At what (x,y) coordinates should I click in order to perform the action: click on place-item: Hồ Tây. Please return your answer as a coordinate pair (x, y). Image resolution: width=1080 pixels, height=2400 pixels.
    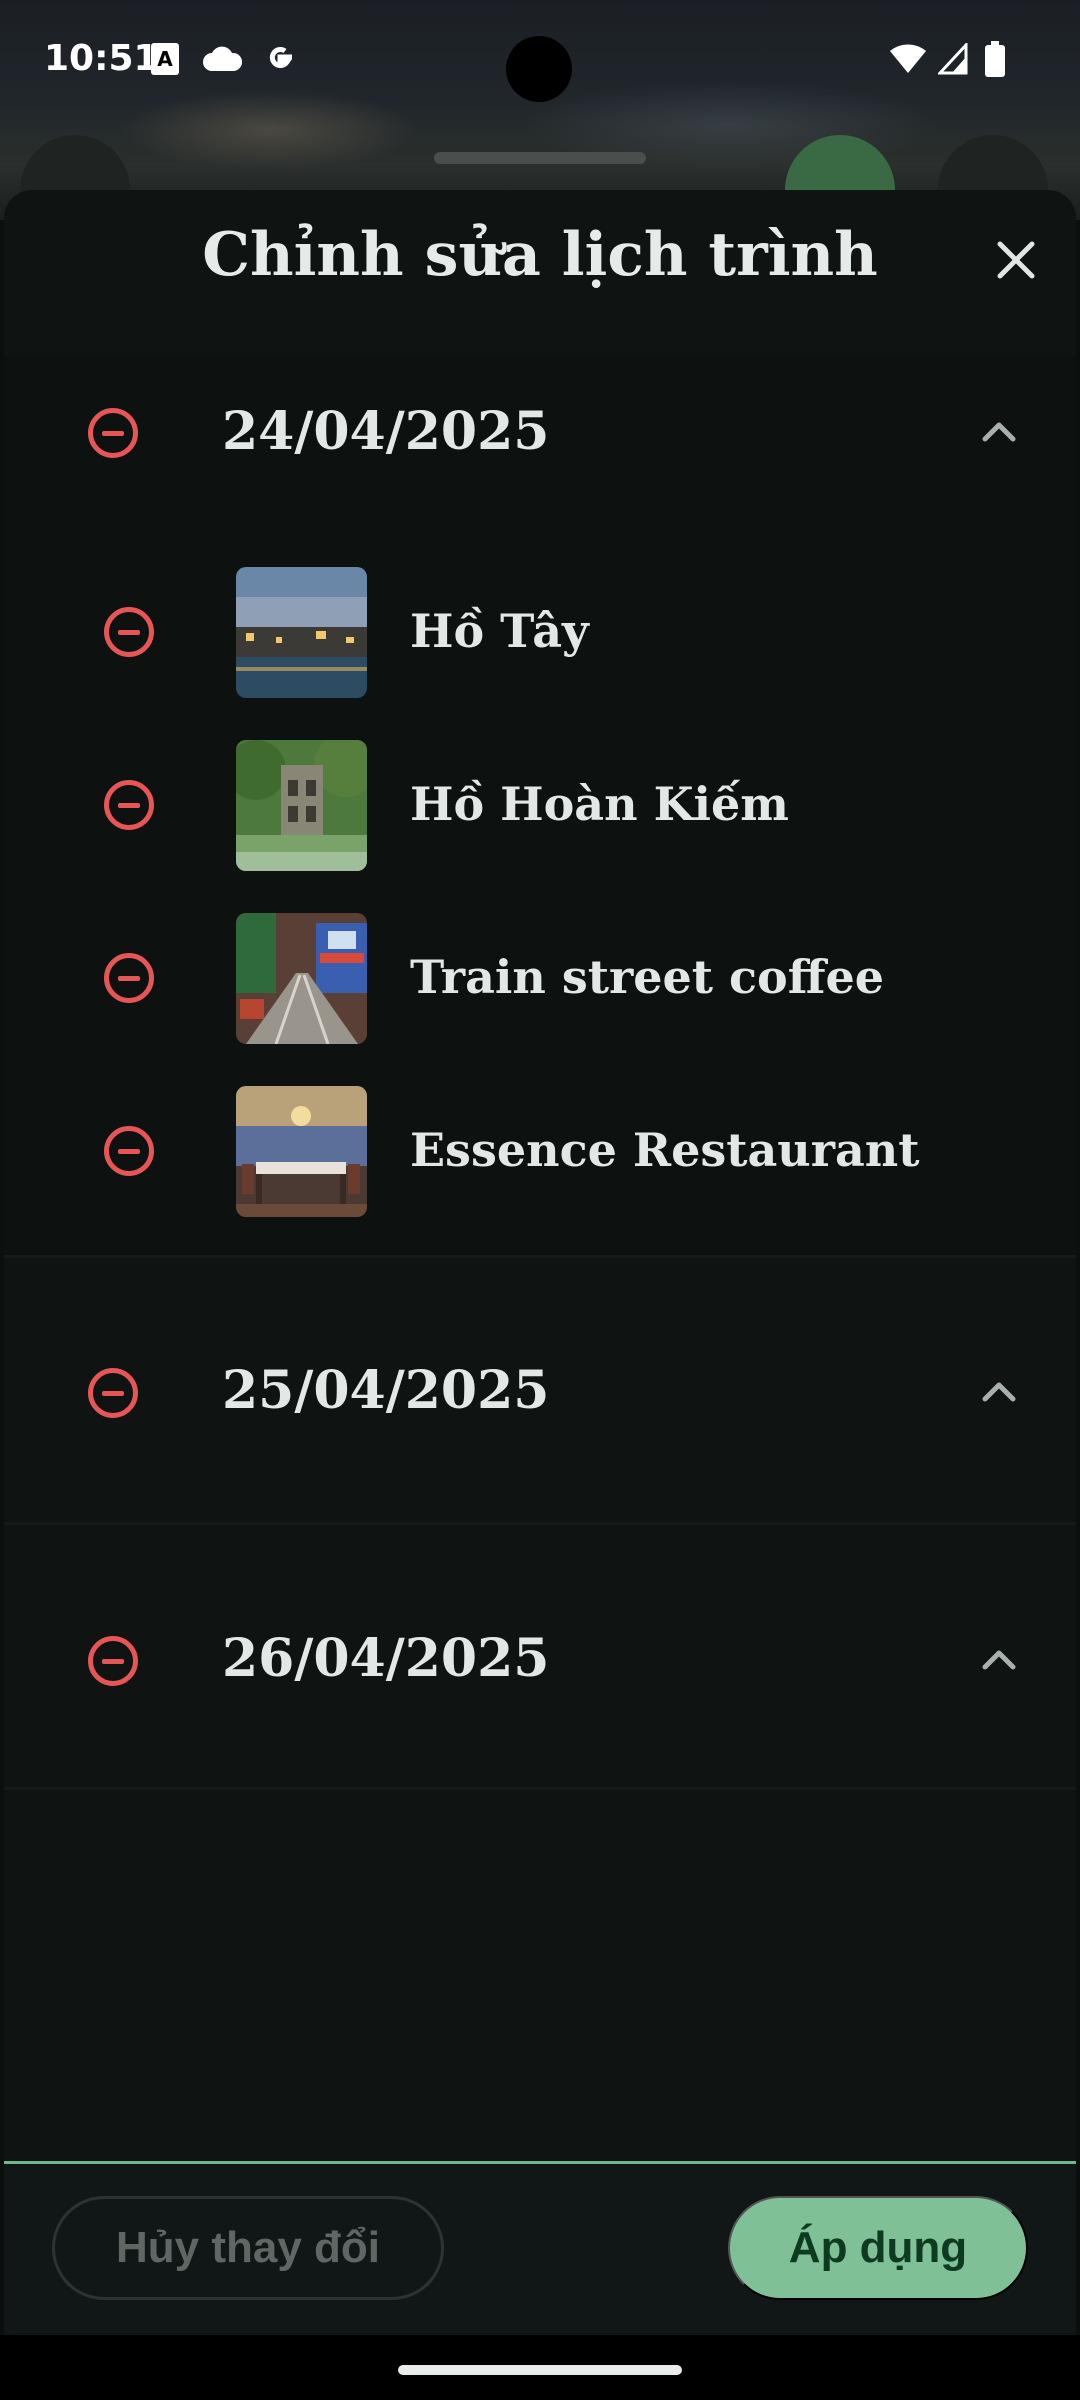
    Looking at the image, I should click on (540, 632).